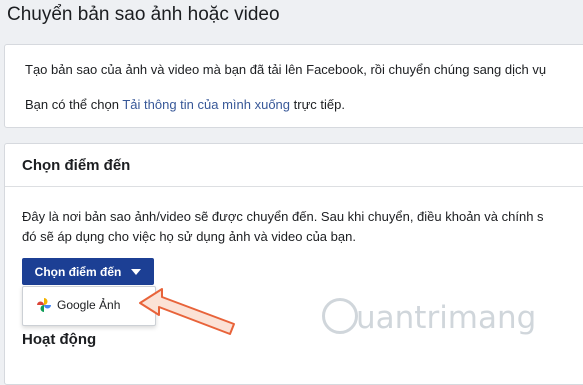 The image size is (583, 385). I want to click on page-title: Chuyển bản sao ảnh hoặc video, so click(143, 14).